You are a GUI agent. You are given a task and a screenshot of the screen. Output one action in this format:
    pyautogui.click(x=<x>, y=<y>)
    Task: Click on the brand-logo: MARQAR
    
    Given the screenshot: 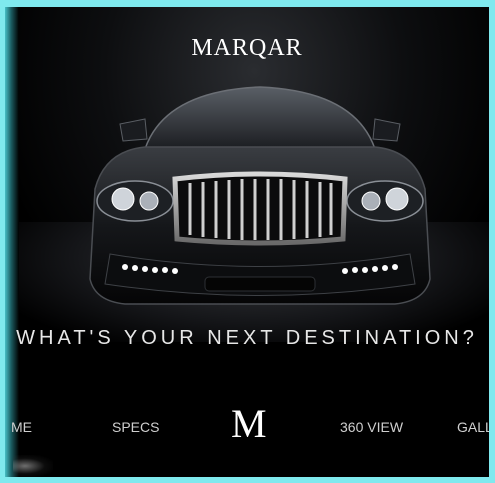 What is the action you would take?
    pyautogui.click(x=247, y=48)
    